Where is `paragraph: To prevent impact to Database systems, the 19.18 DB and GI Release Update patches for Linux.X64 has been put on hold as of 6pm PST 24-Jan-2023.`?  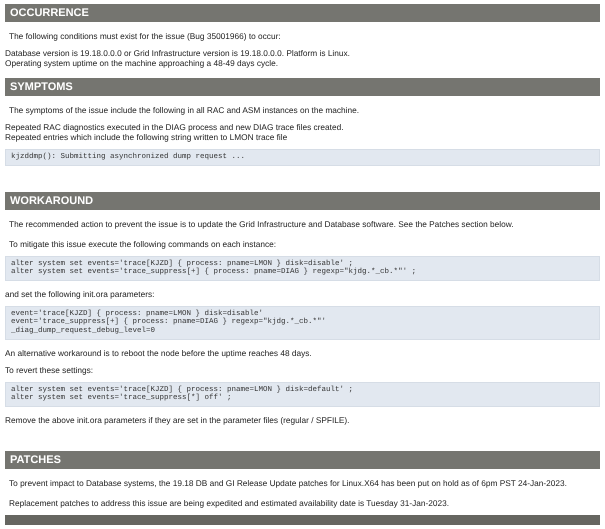
paragraph: To prevent impact to Database systems, the 19.18 DB and GI Release Update patches for Linux.X64 has been put on hold as of 6pm PST 24-Jan-2023. is located at coordinates (288, 482).